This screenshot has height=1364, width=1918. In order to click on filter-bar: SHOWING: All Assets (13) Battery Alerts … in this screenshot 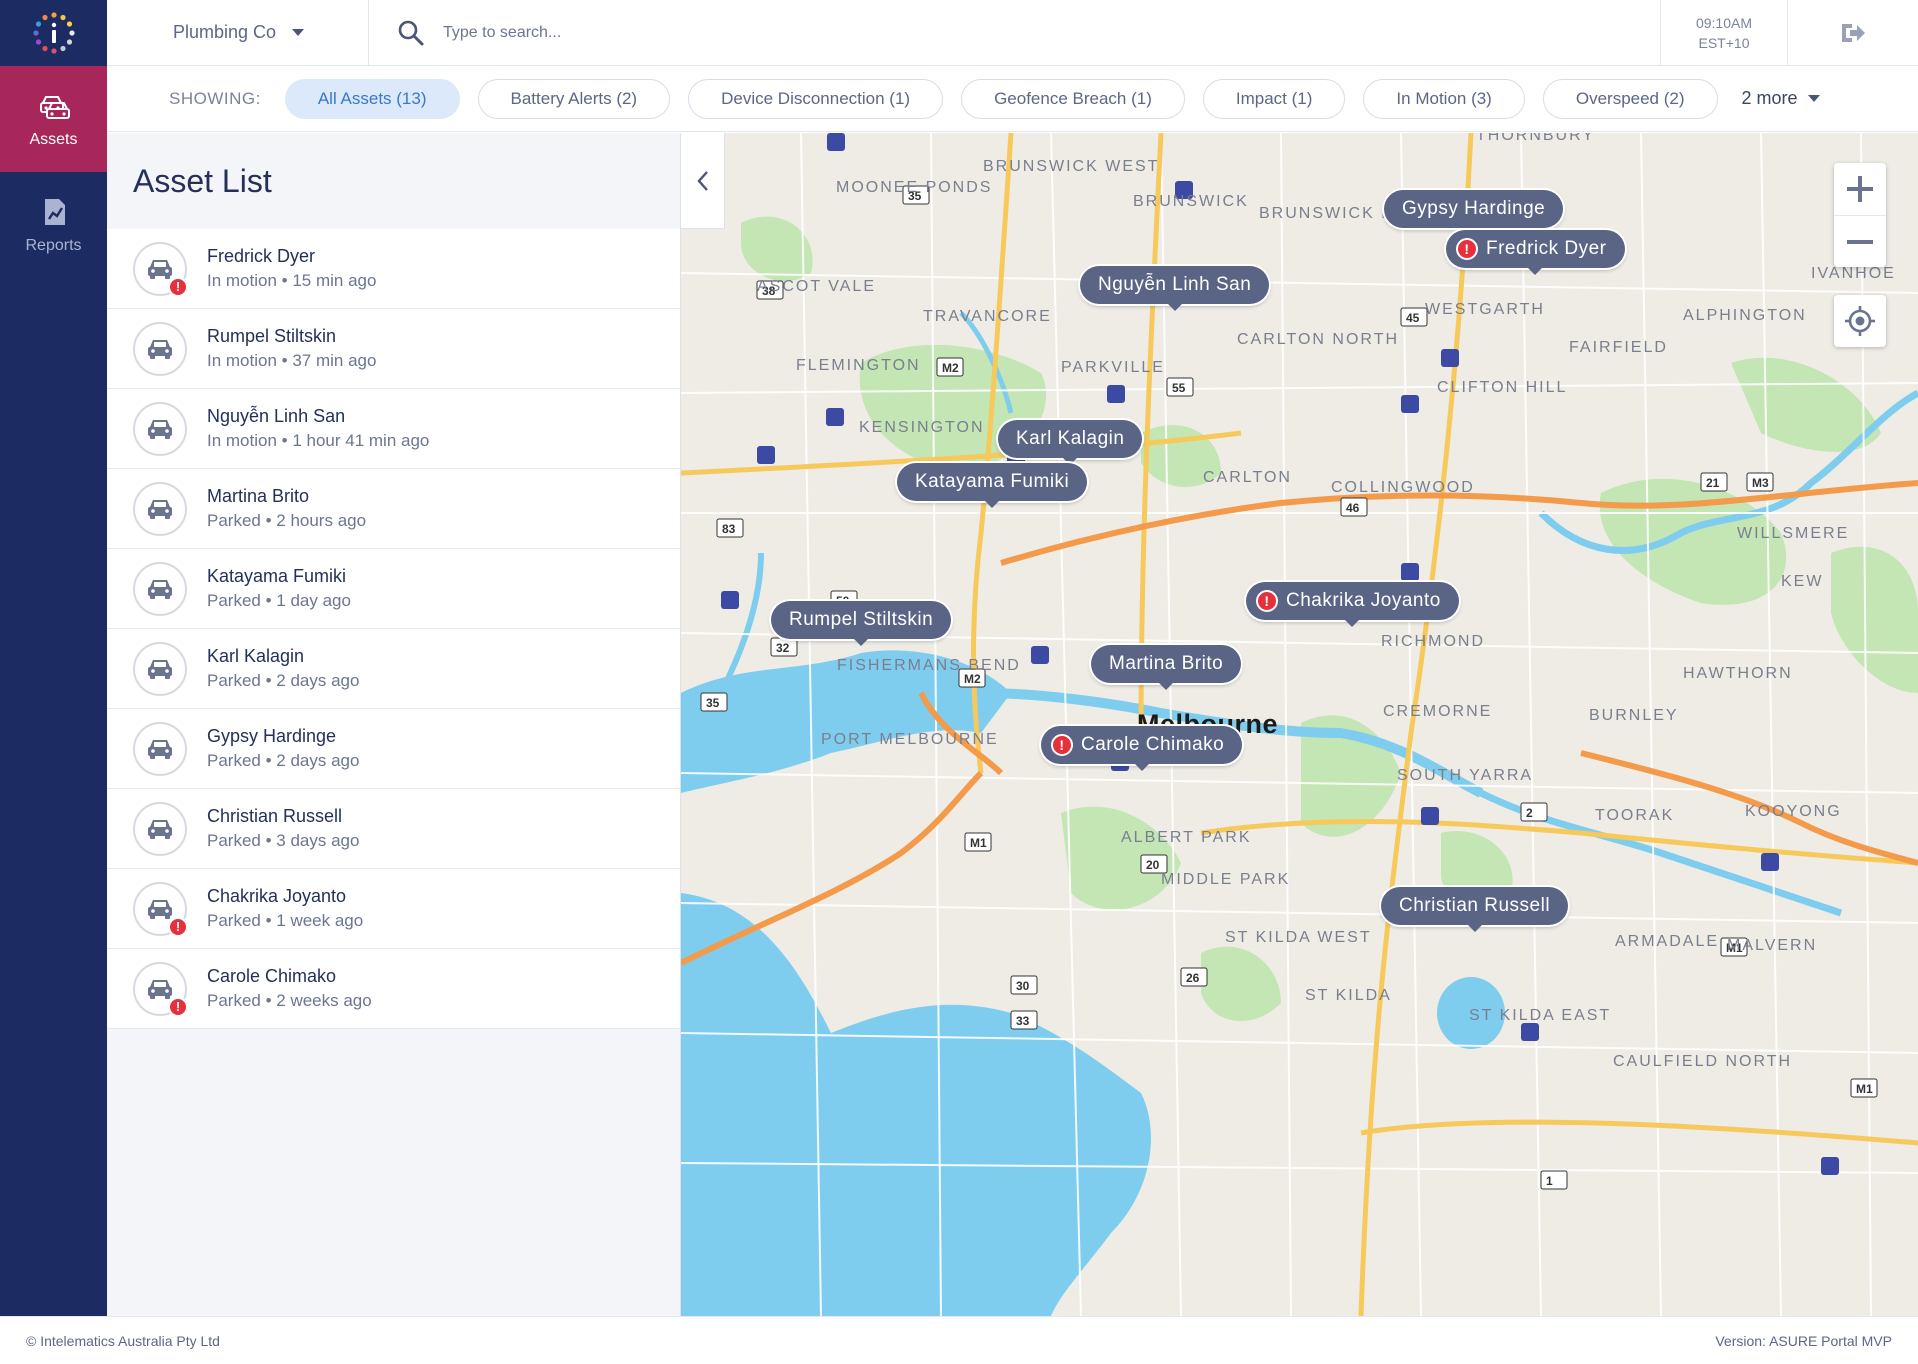, I will do `click(1012, 99)`.